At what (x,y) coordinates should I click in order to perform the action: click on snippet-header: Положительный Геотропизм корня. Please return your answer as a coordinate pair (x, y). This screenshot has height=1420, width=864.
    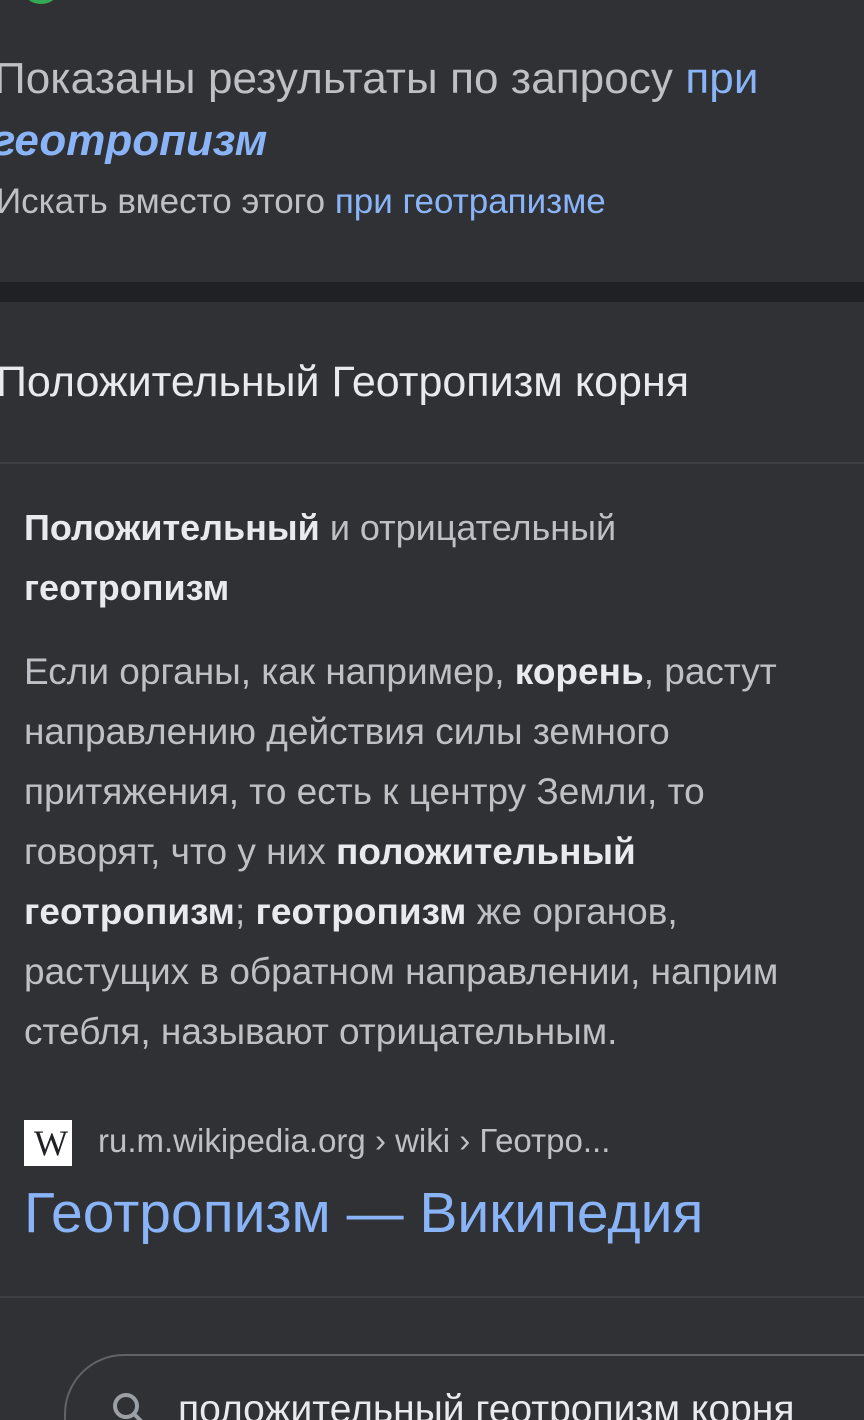
    Looking at the image, I should click on (344, 382).